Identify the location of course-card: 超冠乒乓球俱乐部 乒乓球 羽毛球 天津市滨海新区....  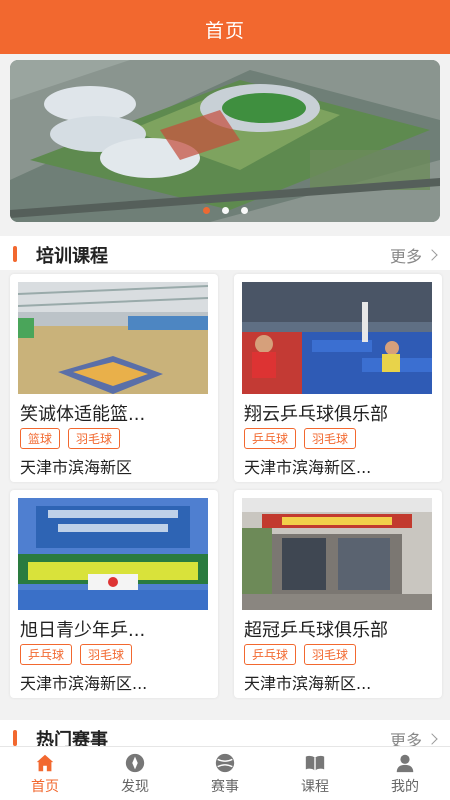
(338, 594).